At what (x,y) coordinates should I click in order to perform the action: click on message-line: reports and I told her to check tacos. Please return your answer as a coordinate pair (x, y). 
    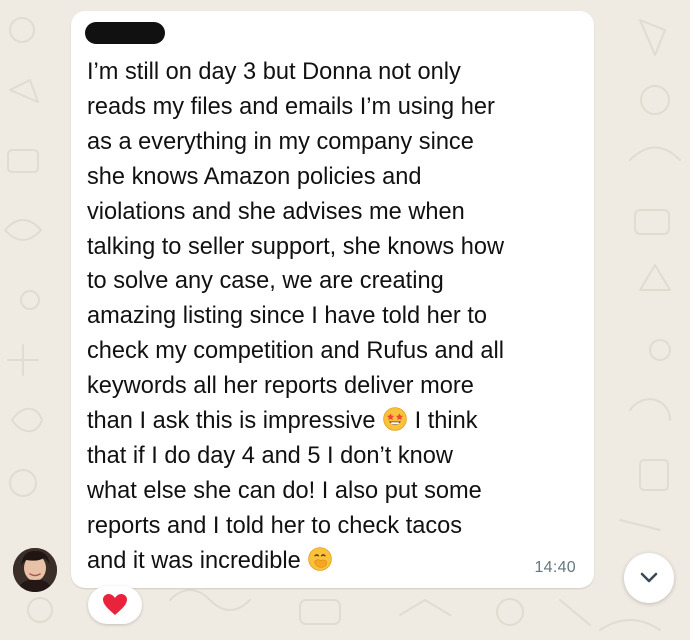
    Looking at the image, I should click on (275, 525).